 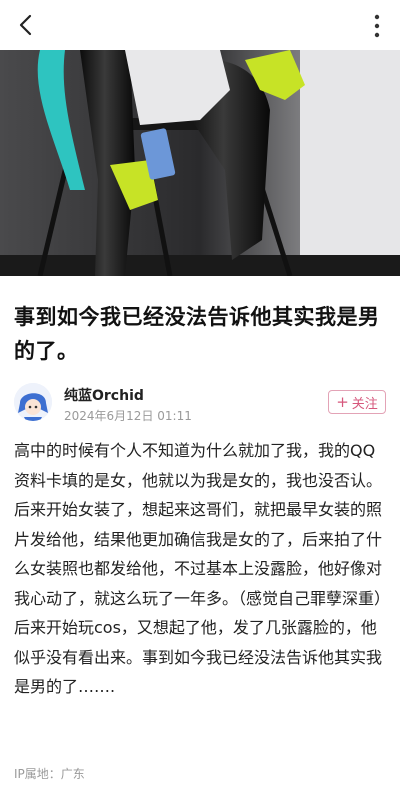 What do you see at coordinates (200, 25) in the screenshot?
I see `top-bar` at bounding box center [200, 25].